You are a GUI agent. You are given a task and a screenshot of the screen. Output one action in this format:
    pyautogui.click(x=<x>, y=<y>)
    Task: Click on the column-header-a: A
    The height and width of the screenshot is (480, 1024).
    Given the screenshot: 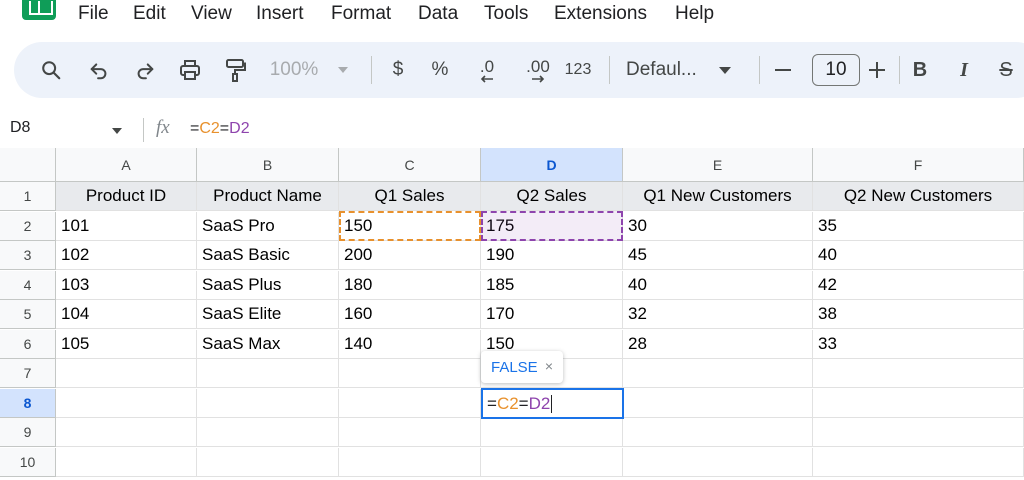 What is the action you would take?
    pyautogui.click(x=126, y=165)
    